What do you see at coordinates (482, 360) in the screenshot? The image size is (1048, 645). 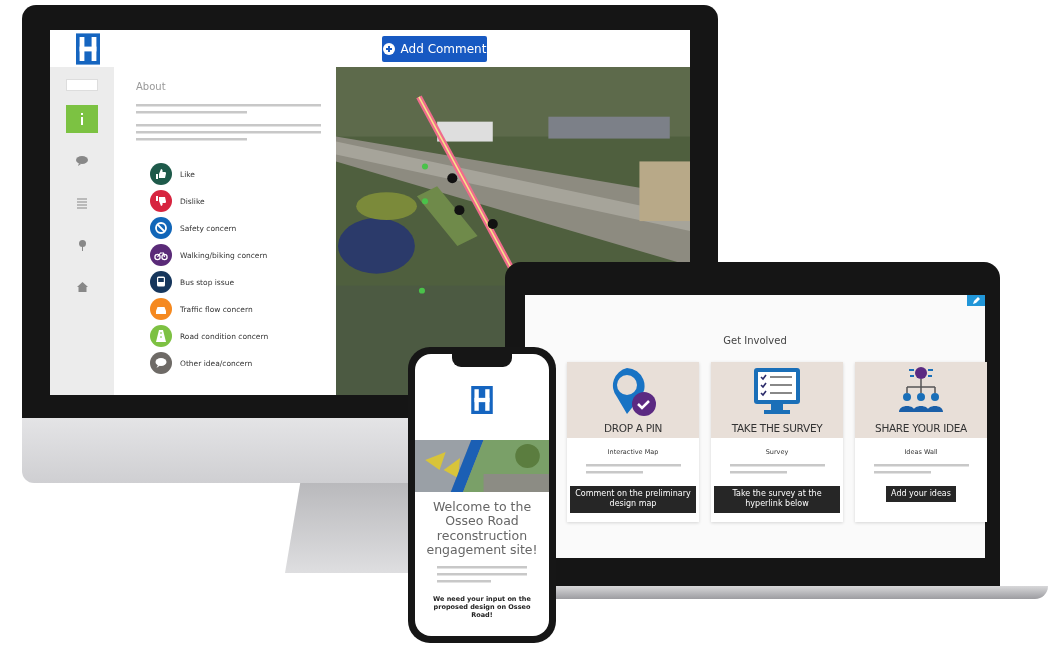 I see `phone-notch` at bounding box center [482, 360].